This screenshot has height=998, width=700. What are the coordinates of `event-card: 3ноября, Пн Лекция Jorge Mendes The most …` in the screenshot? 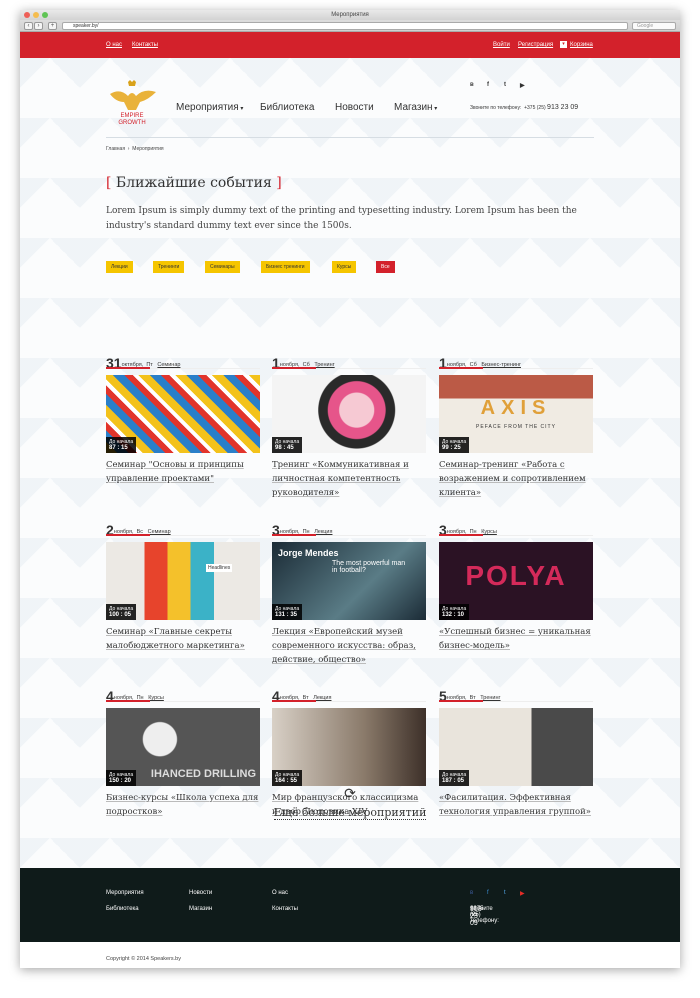 It's located at (349, 593).